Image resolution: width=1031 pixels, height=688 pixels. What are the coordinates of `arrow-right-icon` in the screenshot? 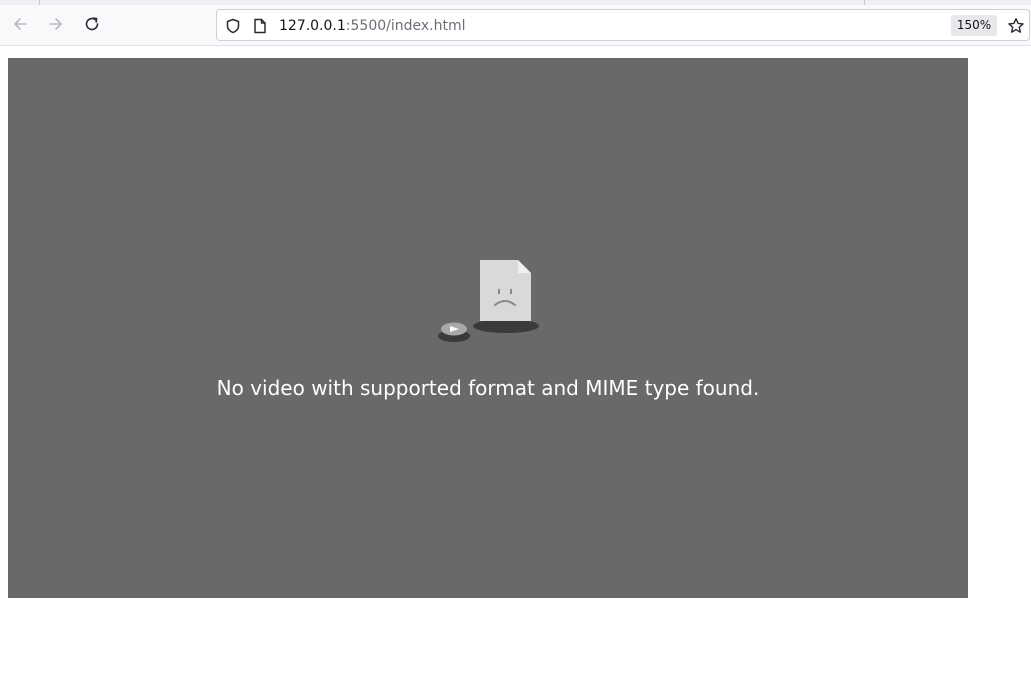 It's located at (55, 24).